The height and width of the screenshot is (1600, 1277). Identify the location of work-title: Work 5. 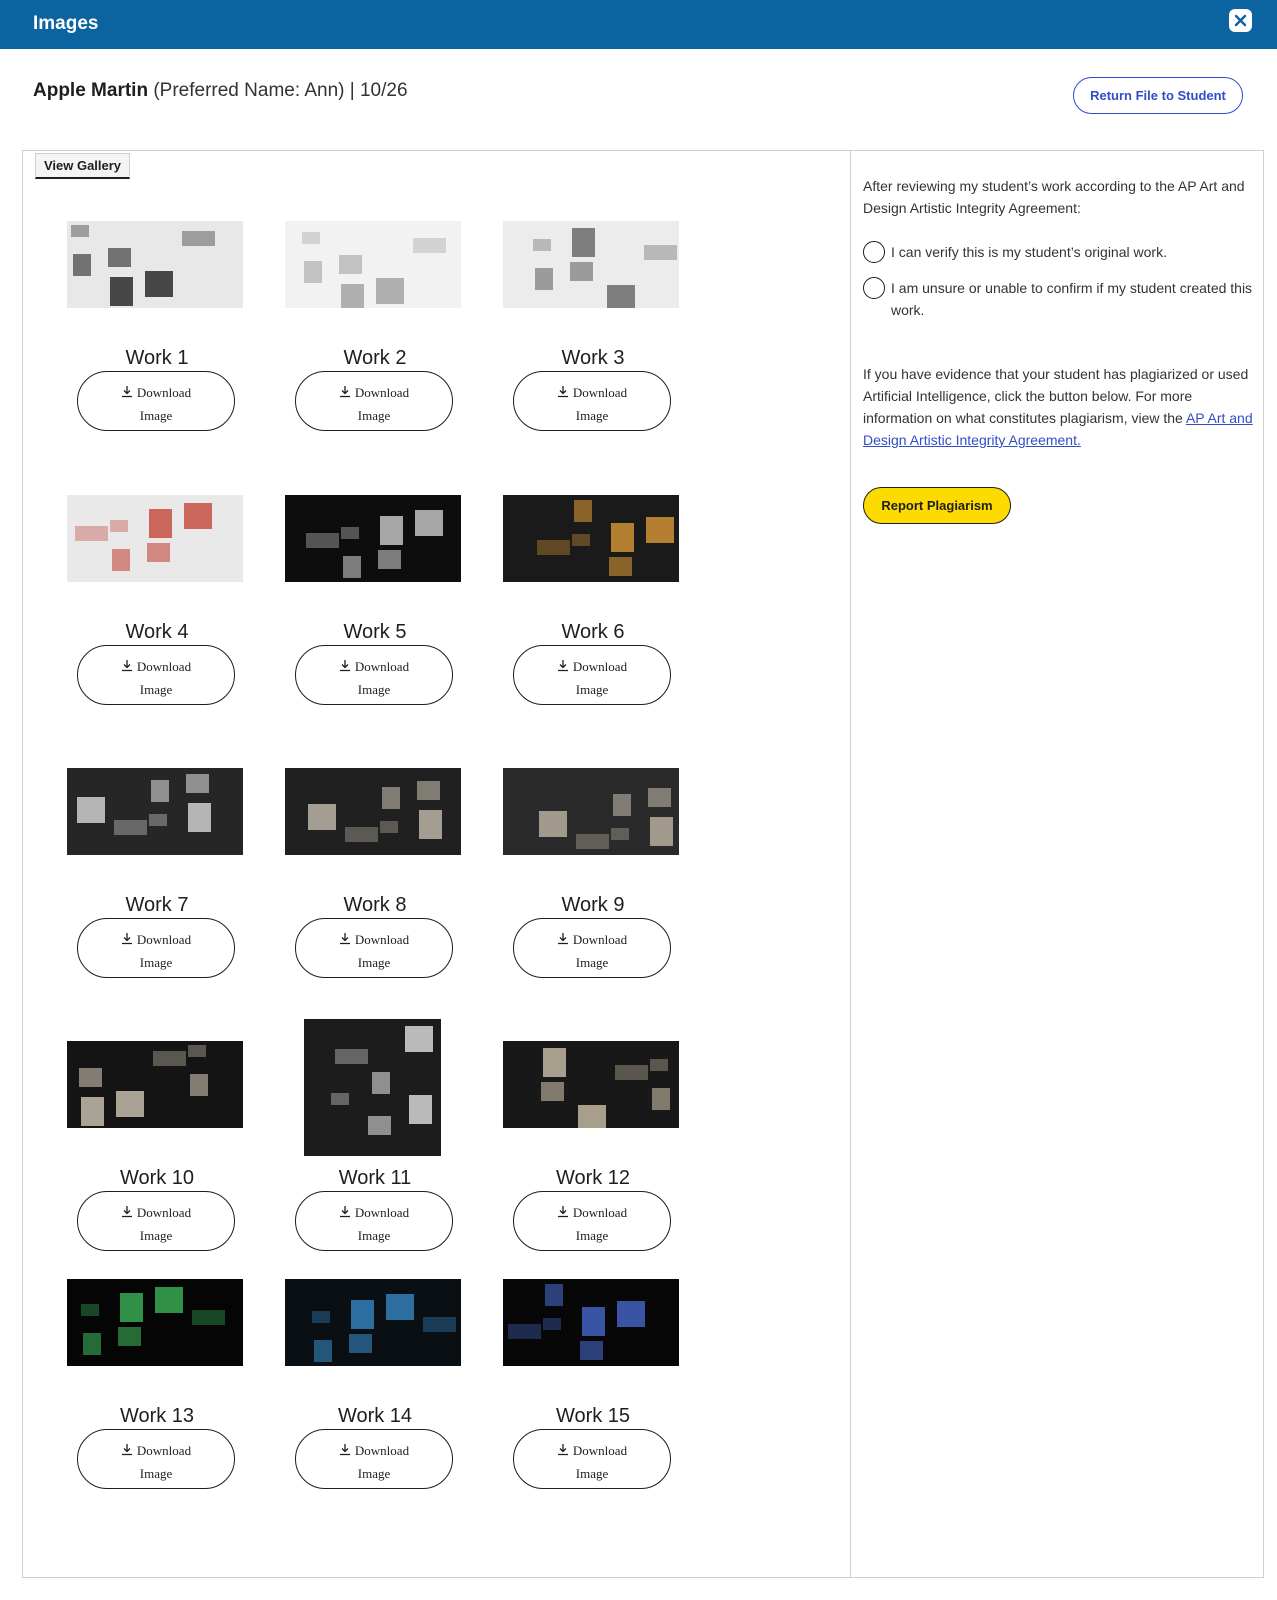
(375, 632).